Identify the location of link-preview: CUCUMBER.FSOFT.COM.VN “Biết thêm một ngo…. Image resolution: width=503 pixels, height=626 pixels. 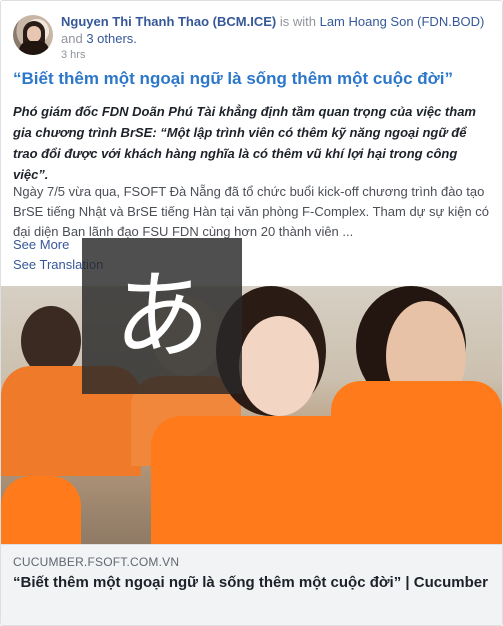
(251, 584).